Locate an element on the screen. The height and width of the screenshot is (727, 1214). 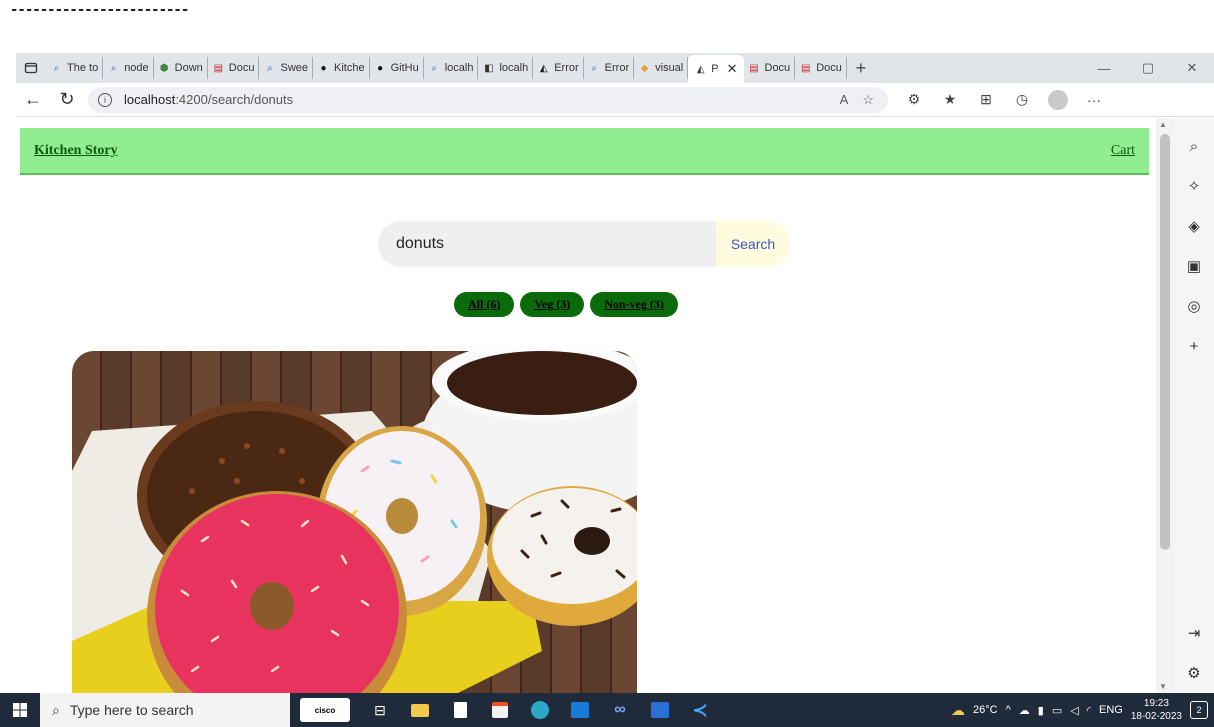
tray-chevron-icon: ^ is located at coordinates (1008, 710).